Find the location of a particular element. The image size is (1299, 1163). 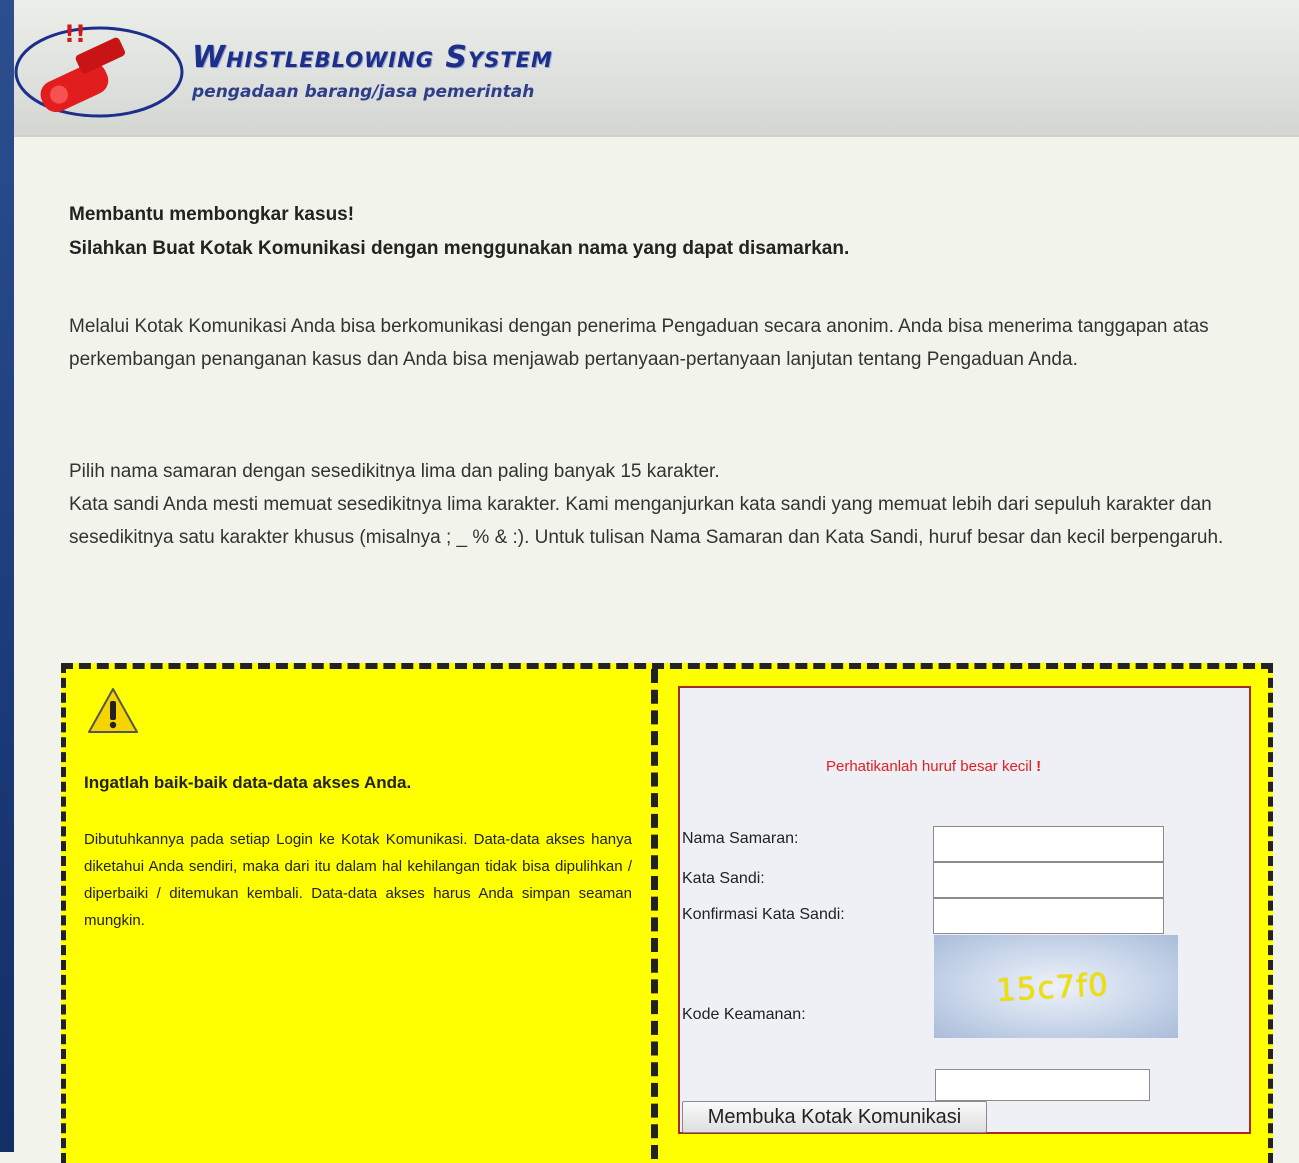

kata-sandi-input is located at coordinates (1048, 880).